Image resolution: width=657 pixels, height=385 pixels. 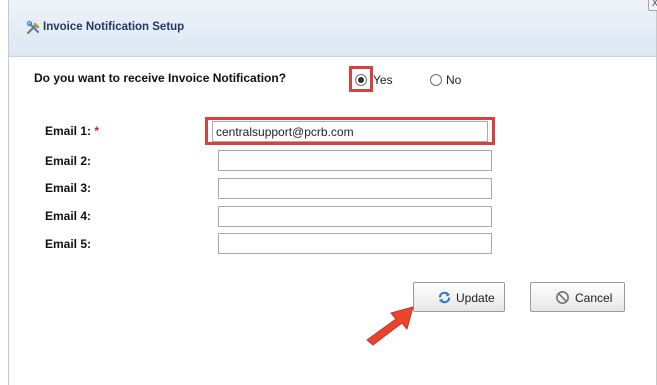 I want to click on radio-yes, so click(x=361, y=80).